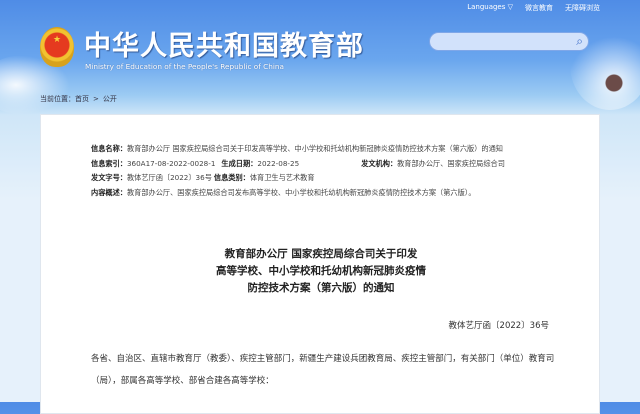 The width and height of the screenshot is (640, 414). Describe the element at coordinates (509, 41) in the screenshot. I see `search-input: ⌕` at that location.